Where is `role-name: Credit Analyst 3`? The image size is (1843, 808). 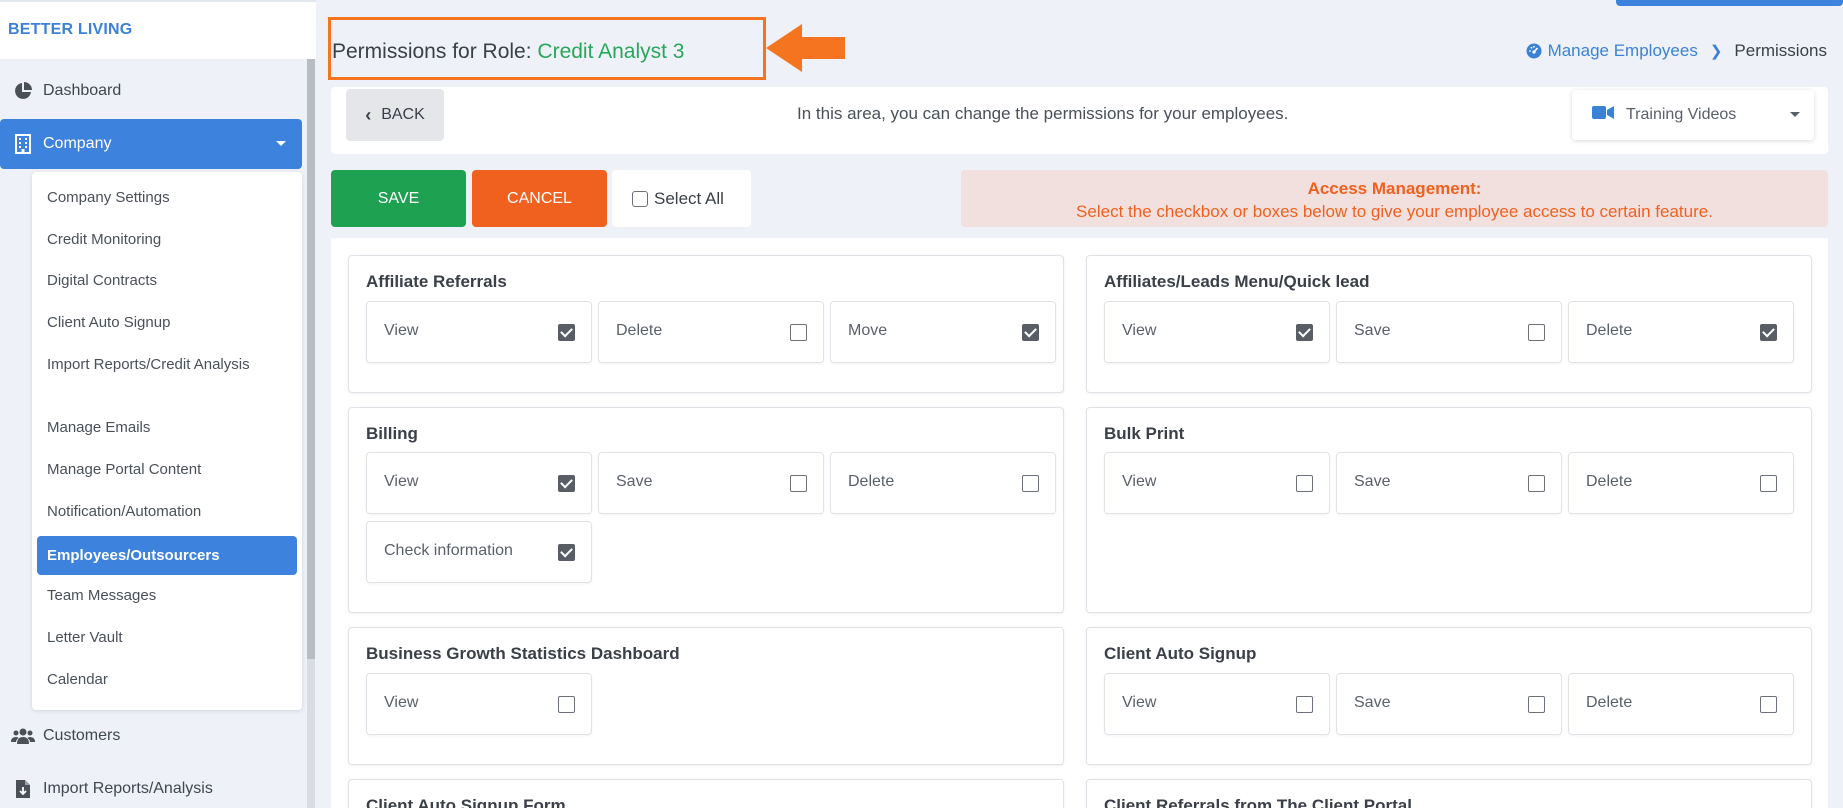 role-name: Credit Analyst 3 is located at coordinates (611, 51).